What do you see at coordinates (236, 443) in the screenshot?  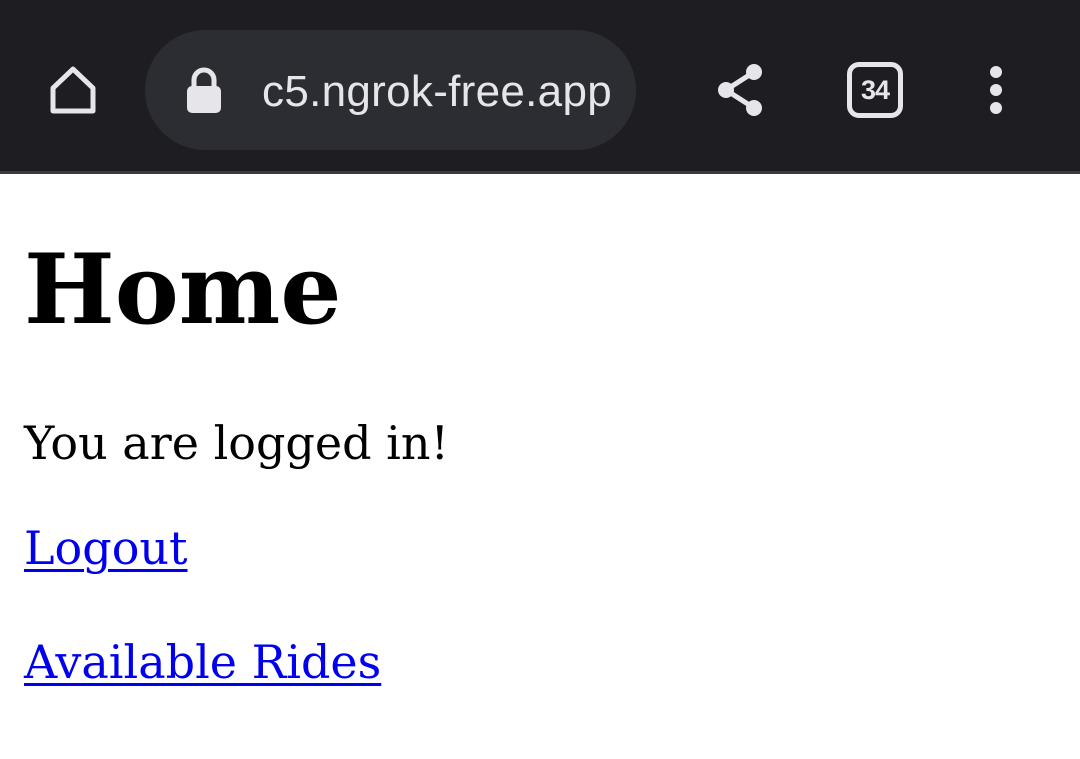 I see `login-status-text: You are logged in!` at bounding box center [236, 443].